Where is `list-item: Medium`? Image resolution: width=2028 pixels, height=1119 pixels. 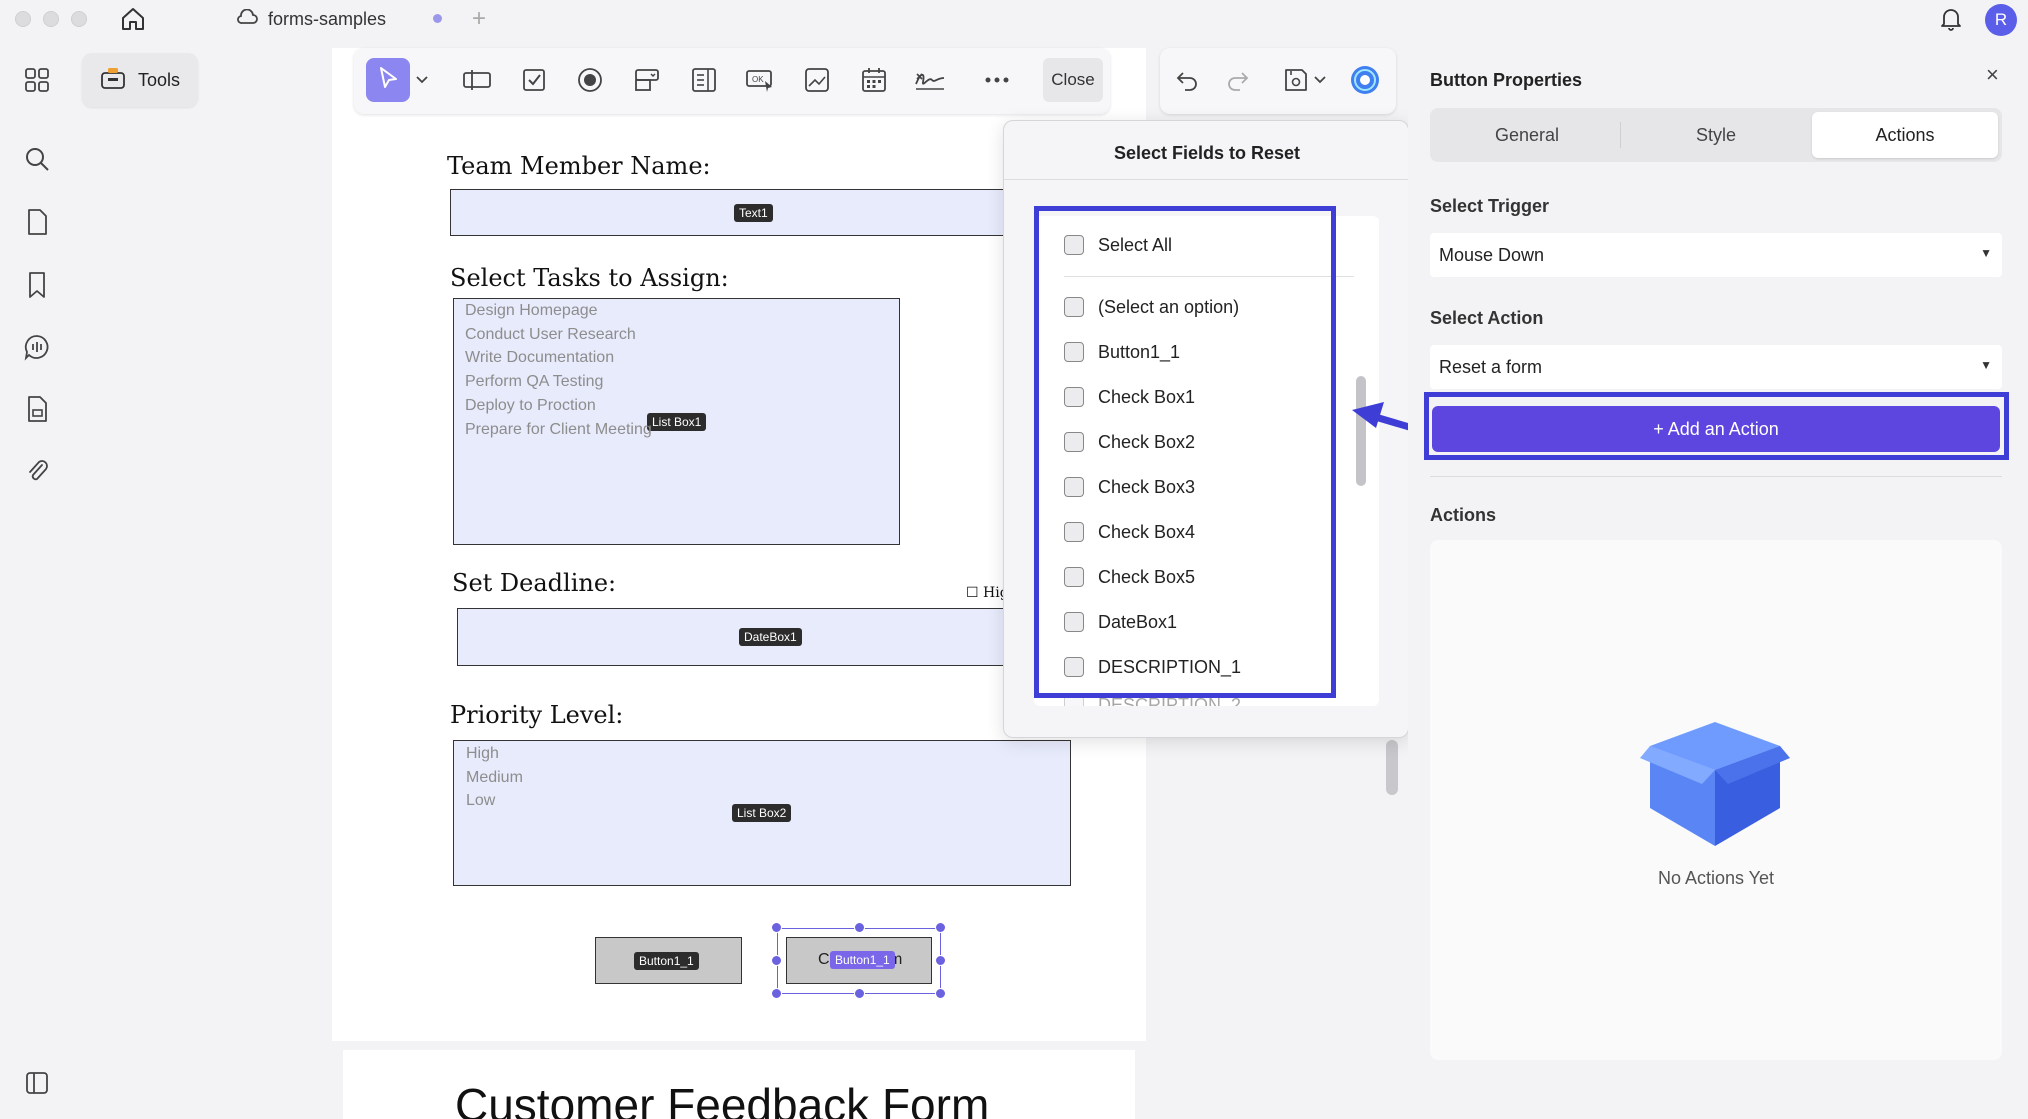
list-item: Medium is located at coordinates (494, 778).